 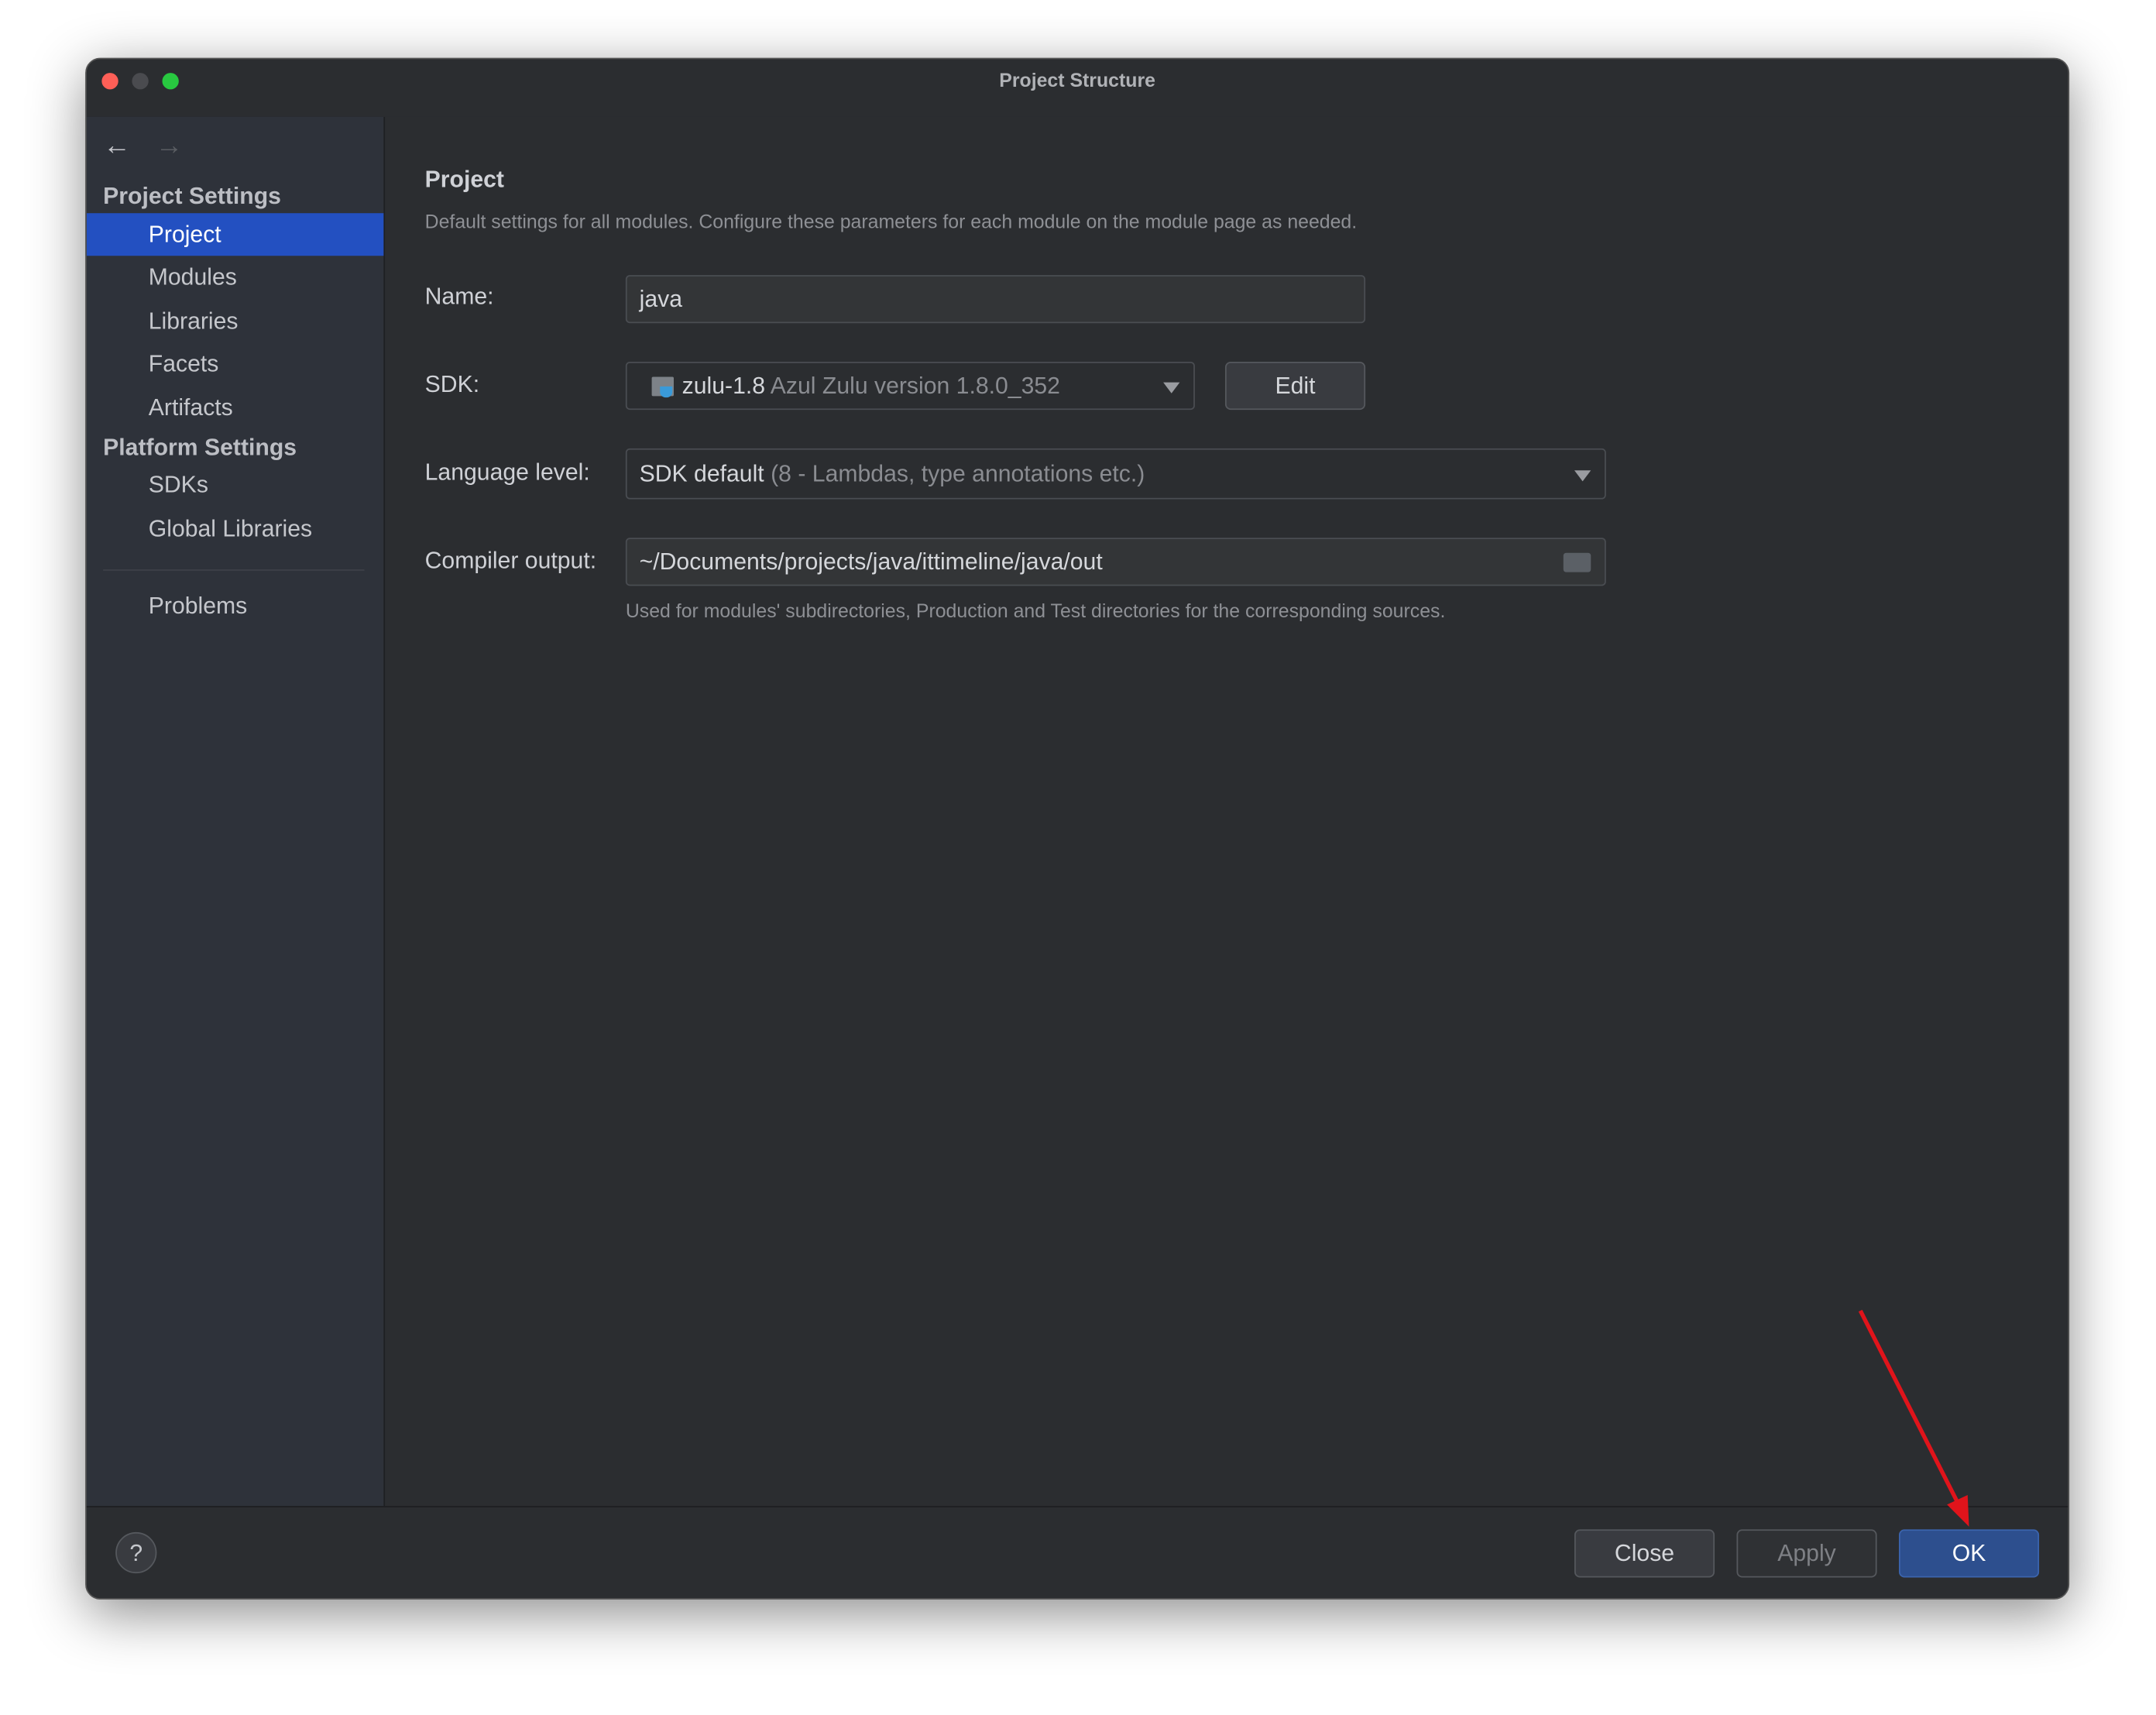 I want to click on annotation-arrow, so click(x=1914, y=1418).